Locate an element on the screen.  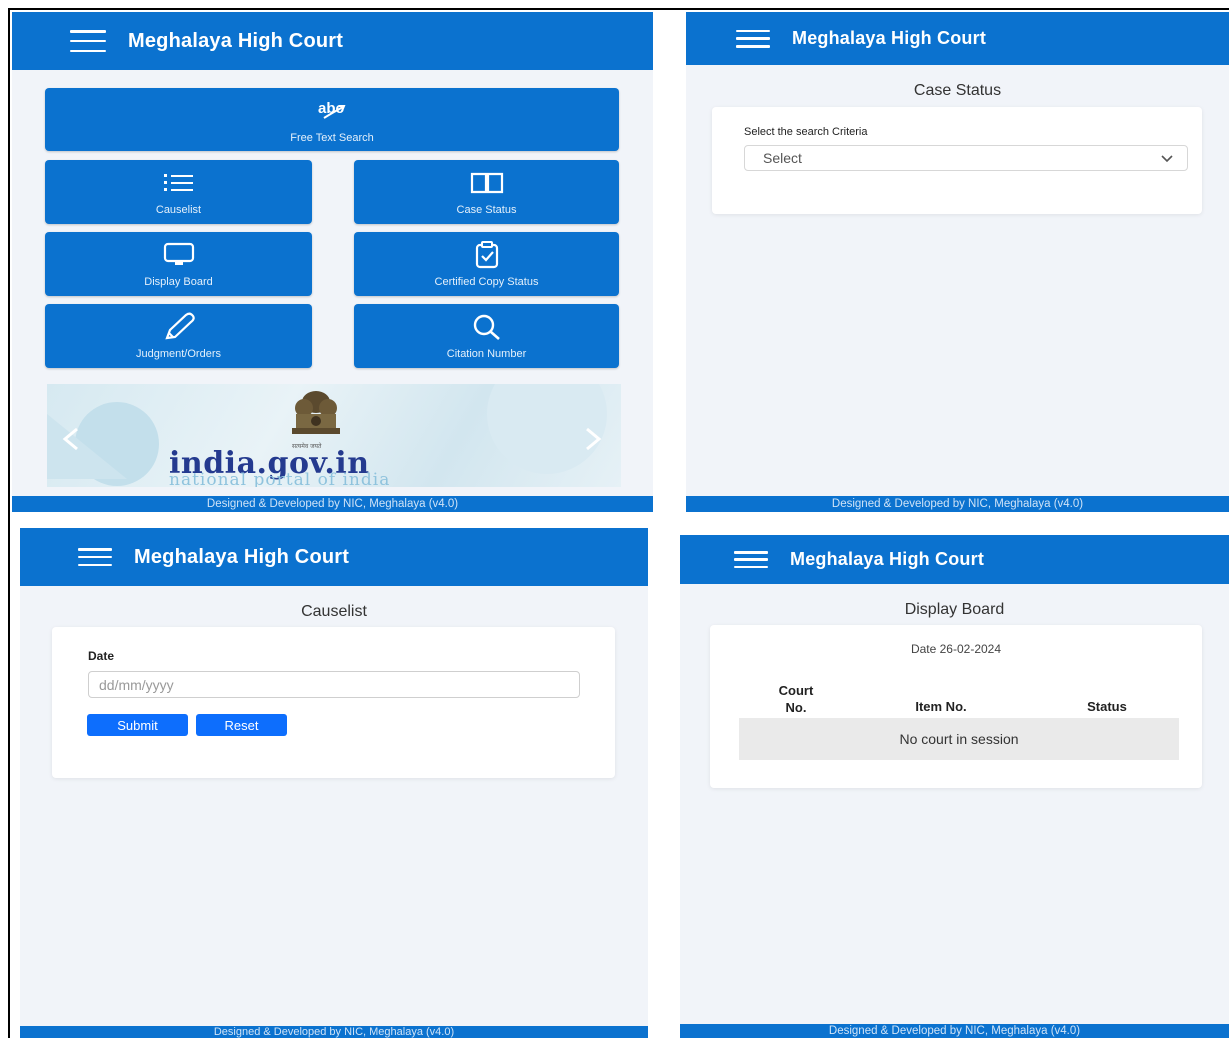
select-value: Select is located at coordinates (782, 158).